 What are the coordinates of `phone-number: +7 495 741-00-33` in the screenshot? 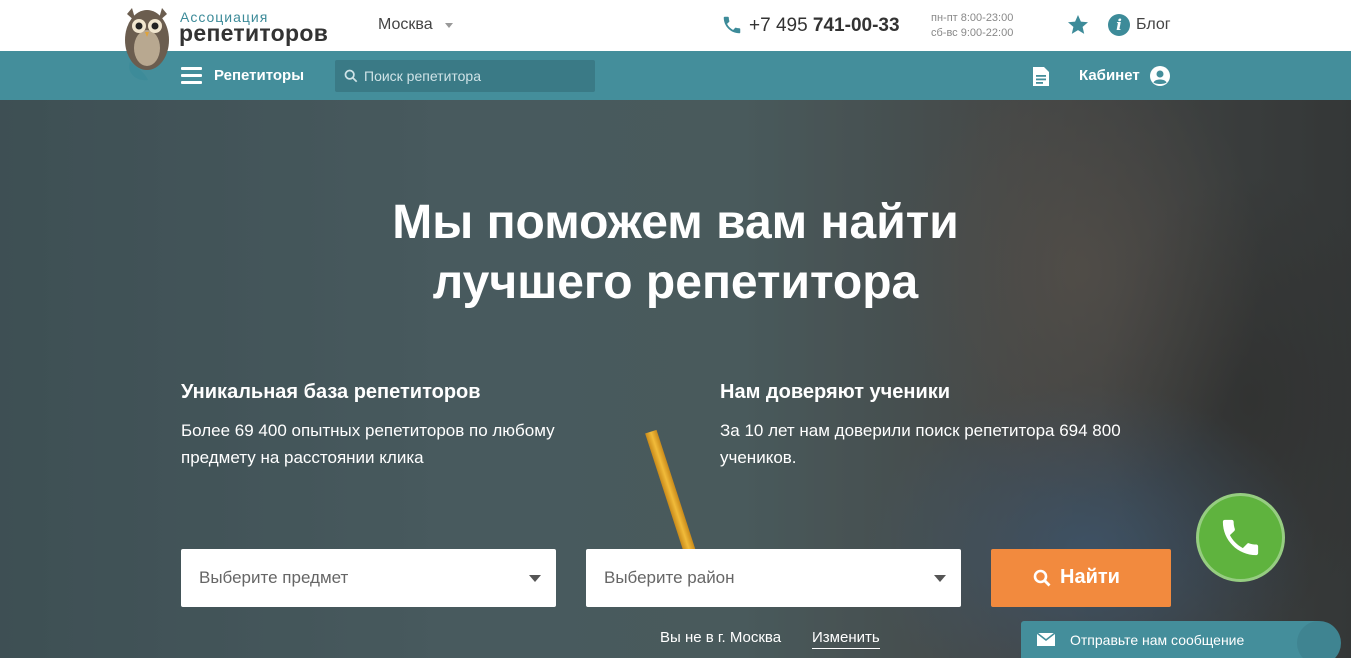 It's located at (824, 26).